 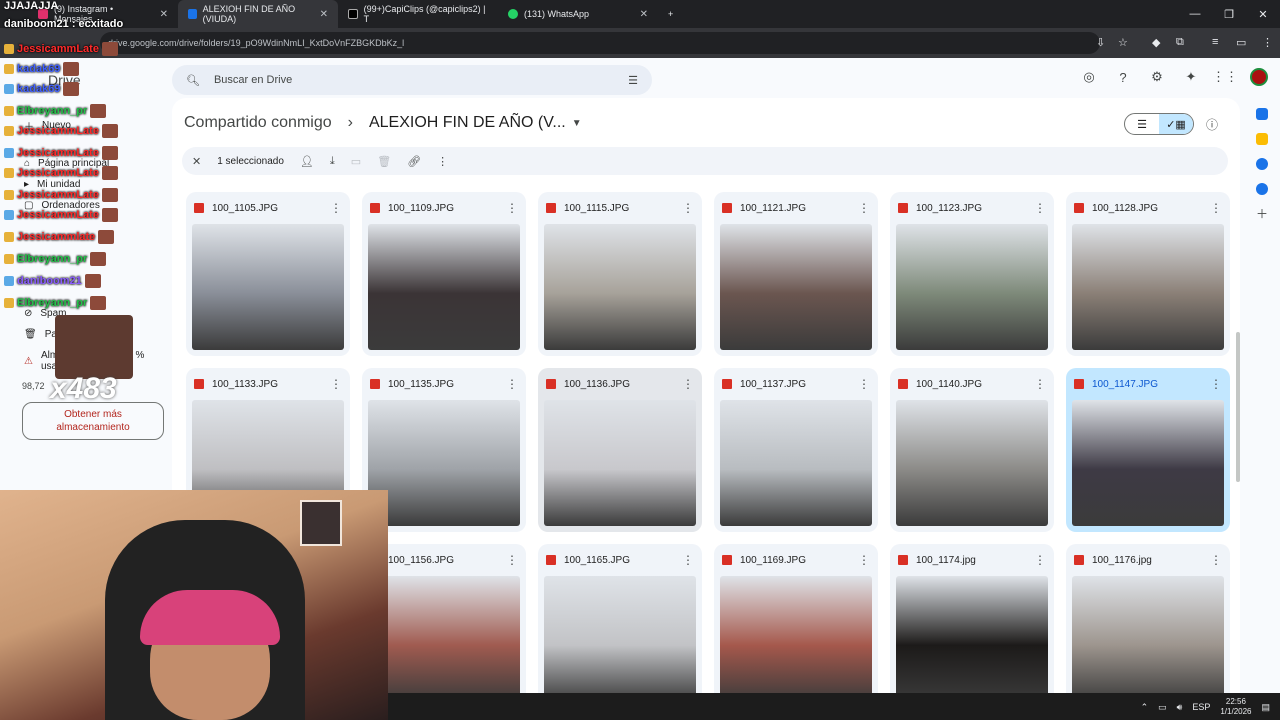 I want to click on media-icon: ≡, so click(x=1215, y=42).